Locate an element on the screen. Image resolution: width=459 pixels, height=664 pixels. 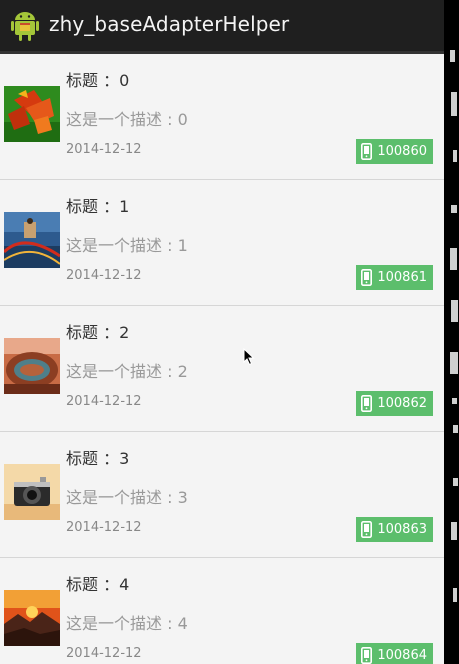
app-title: zhy_baseAdapterHelper is located at coordinates (169, 24).